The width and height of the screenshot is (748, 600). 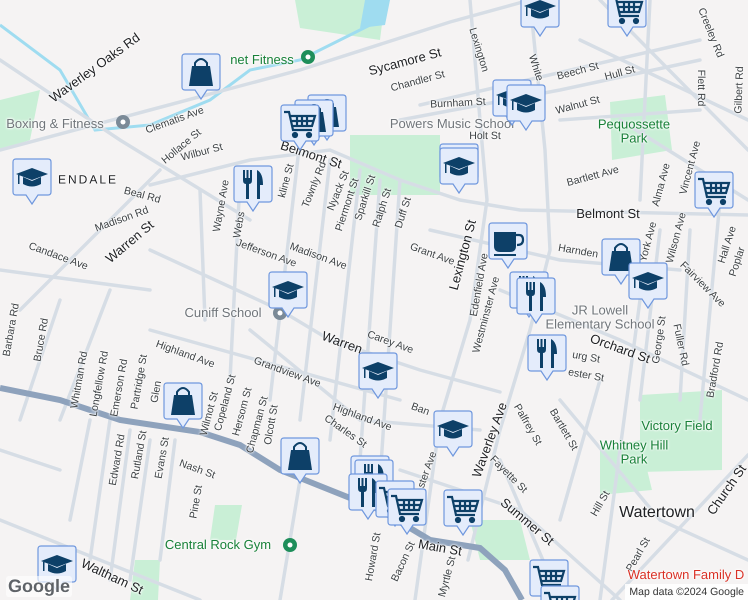 I want to click on park-label: Whitney Hill Park, so click(x=634, y=453).